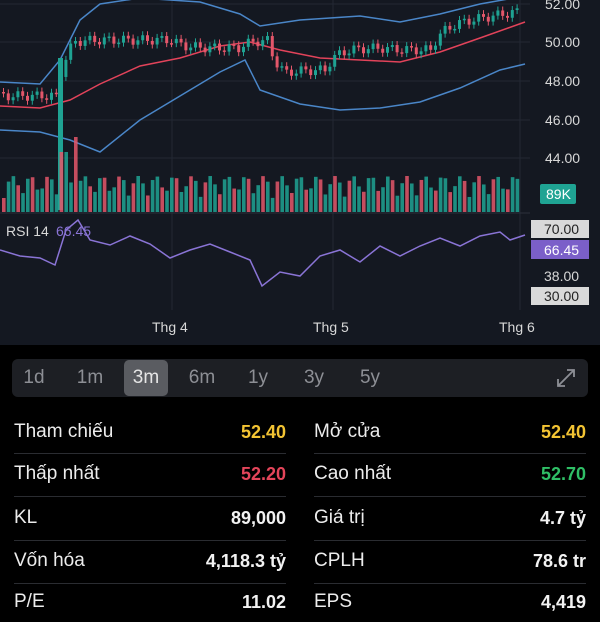  I want to click on rsi-current-value: 66.45, so click(73, 231).